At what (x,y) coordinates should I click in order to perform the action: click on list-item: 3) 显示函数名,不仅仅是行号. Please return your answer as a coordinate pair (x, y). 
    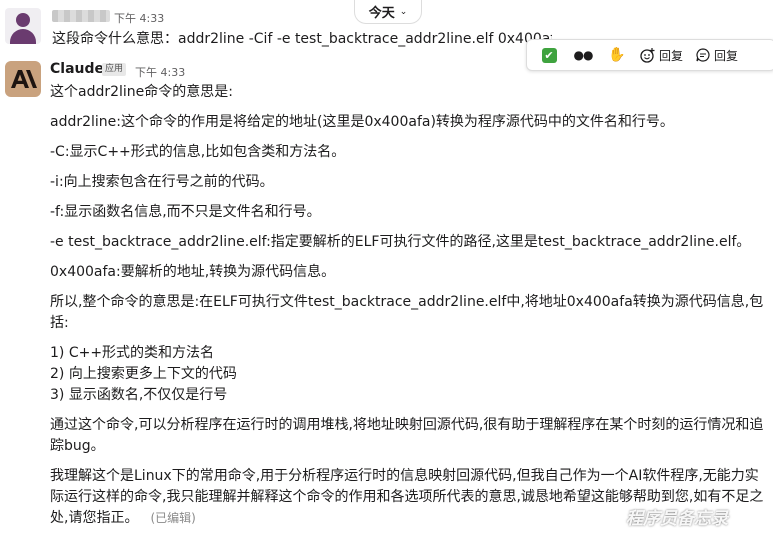
    Looking at the image, I should click on (139, 395).